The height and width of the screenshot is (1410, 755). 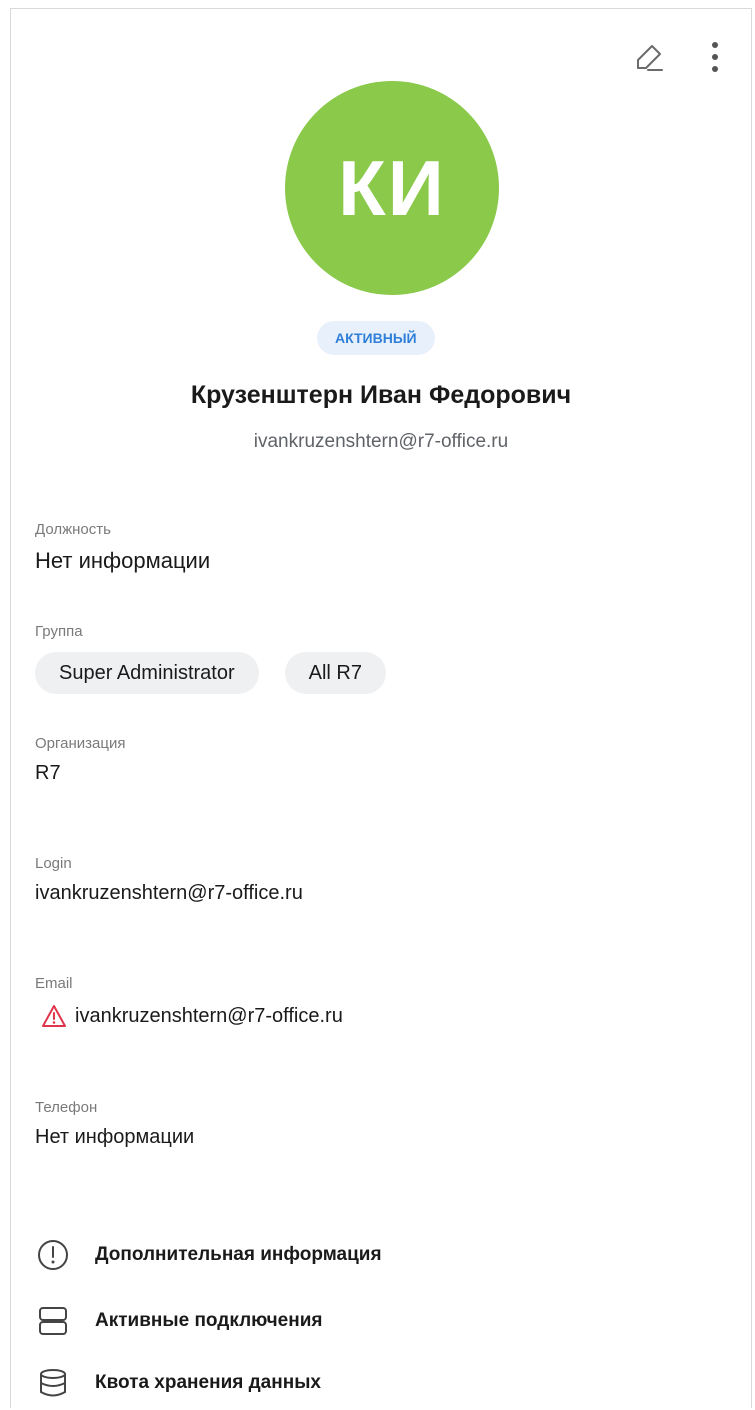 I want to click on field-organization-label: Организация, so click(x=80, y=743).